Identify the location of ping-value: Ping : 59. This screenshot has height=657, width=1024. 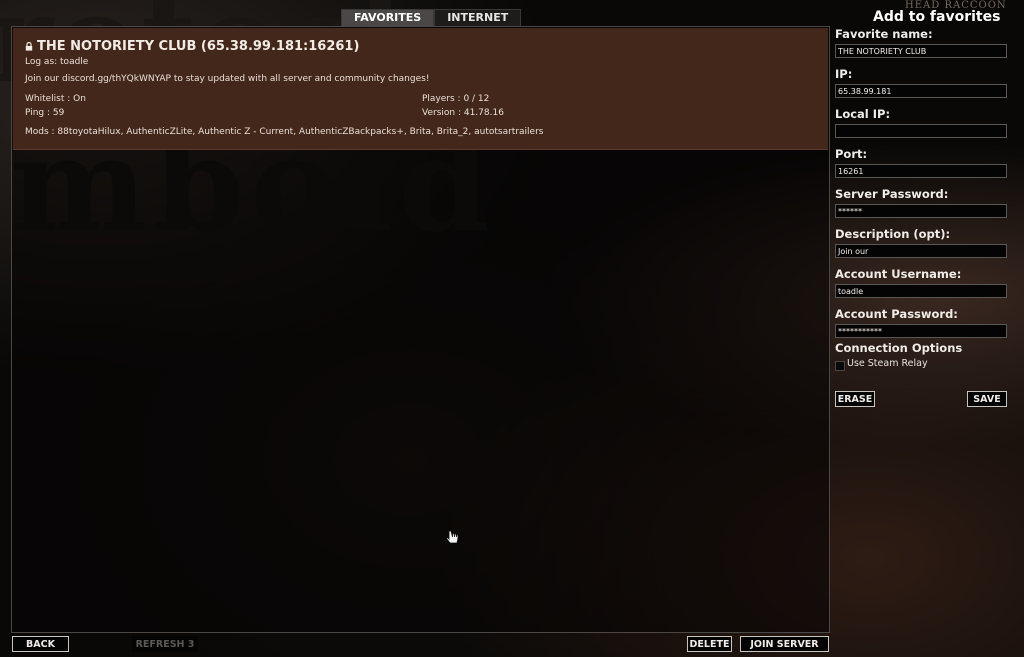
(45, 113).